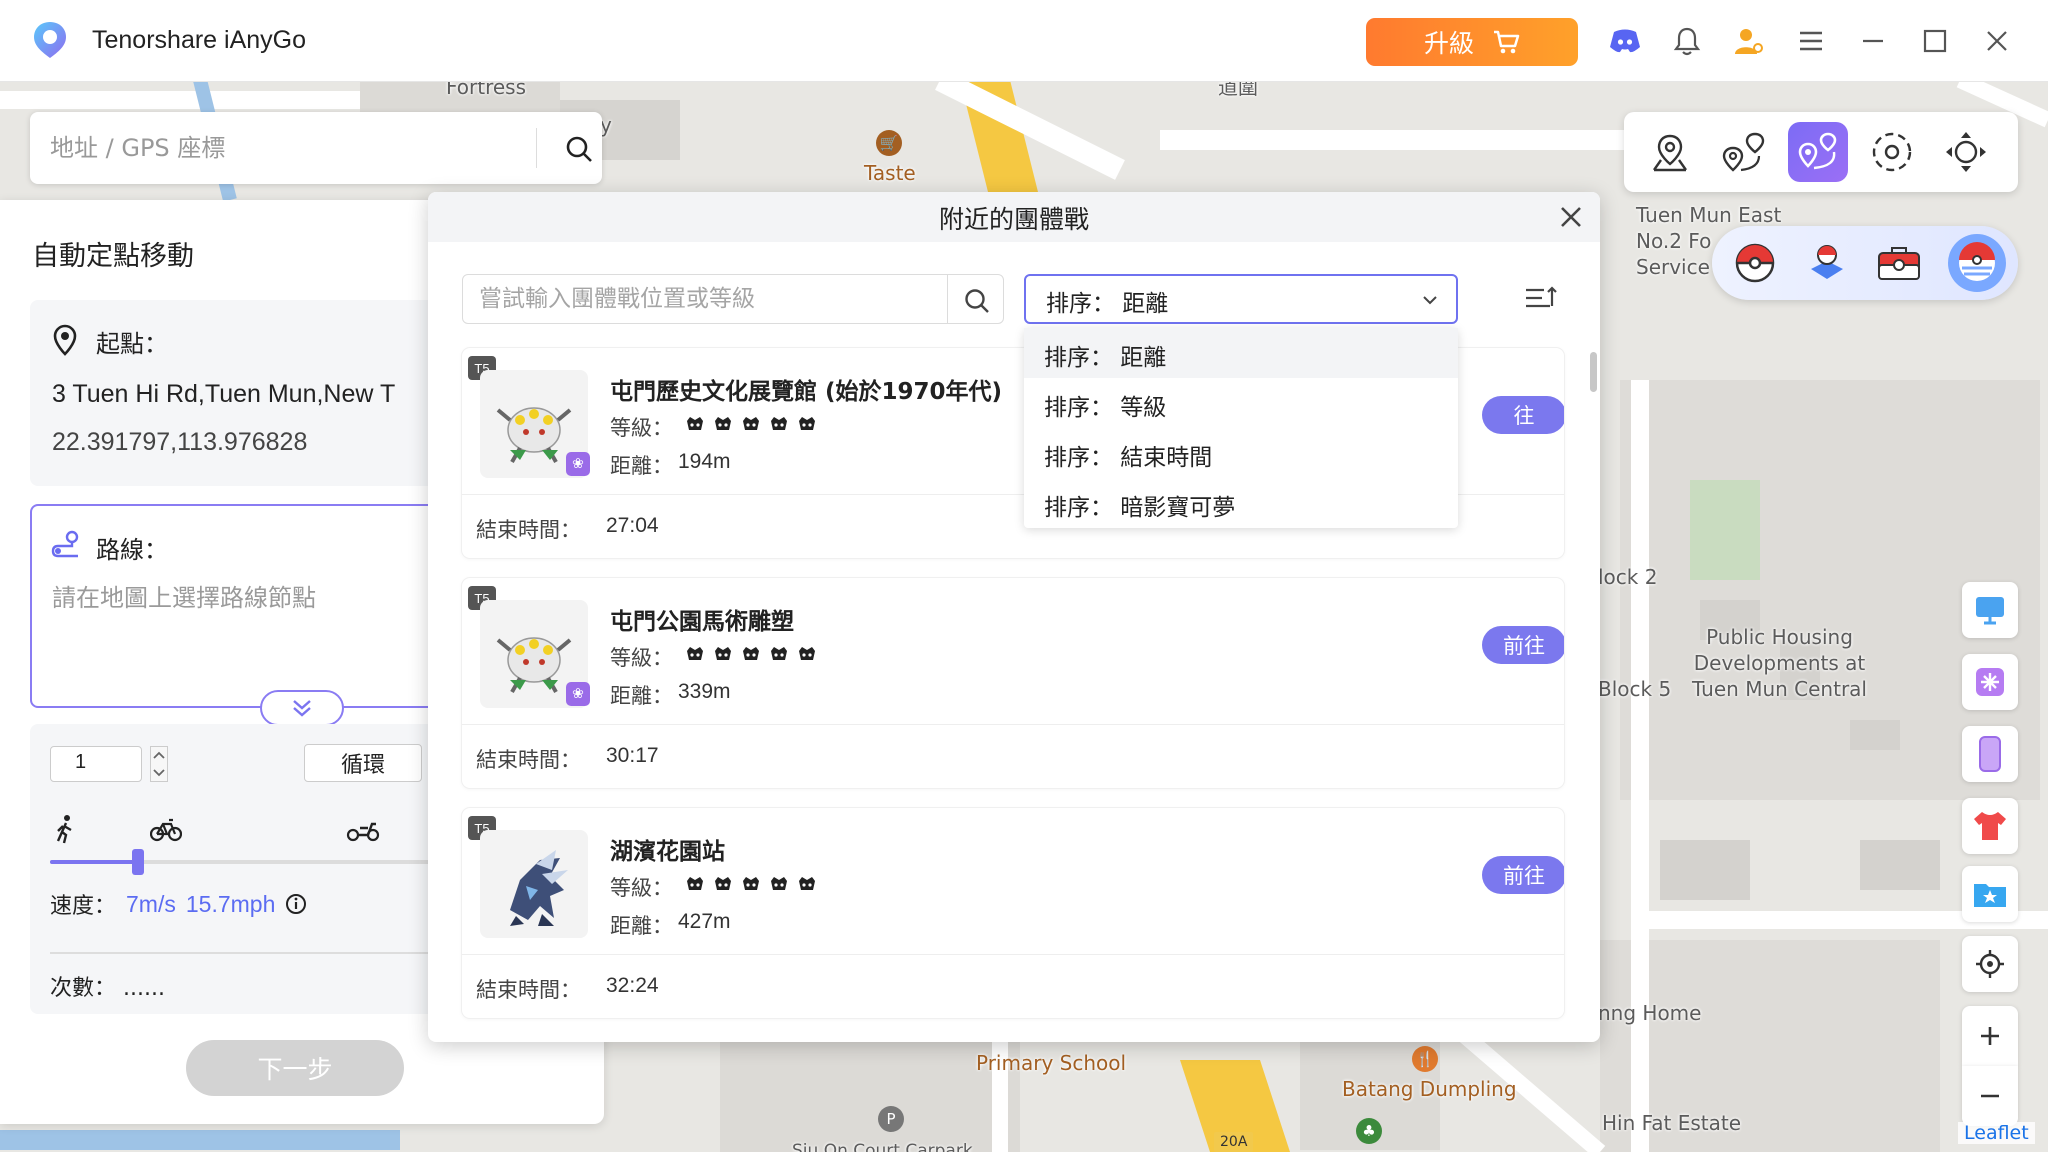 Image resolution: width=2048 pixels, height=1152 pixels. I want to click on raid-search-divider, so click(947, 299).